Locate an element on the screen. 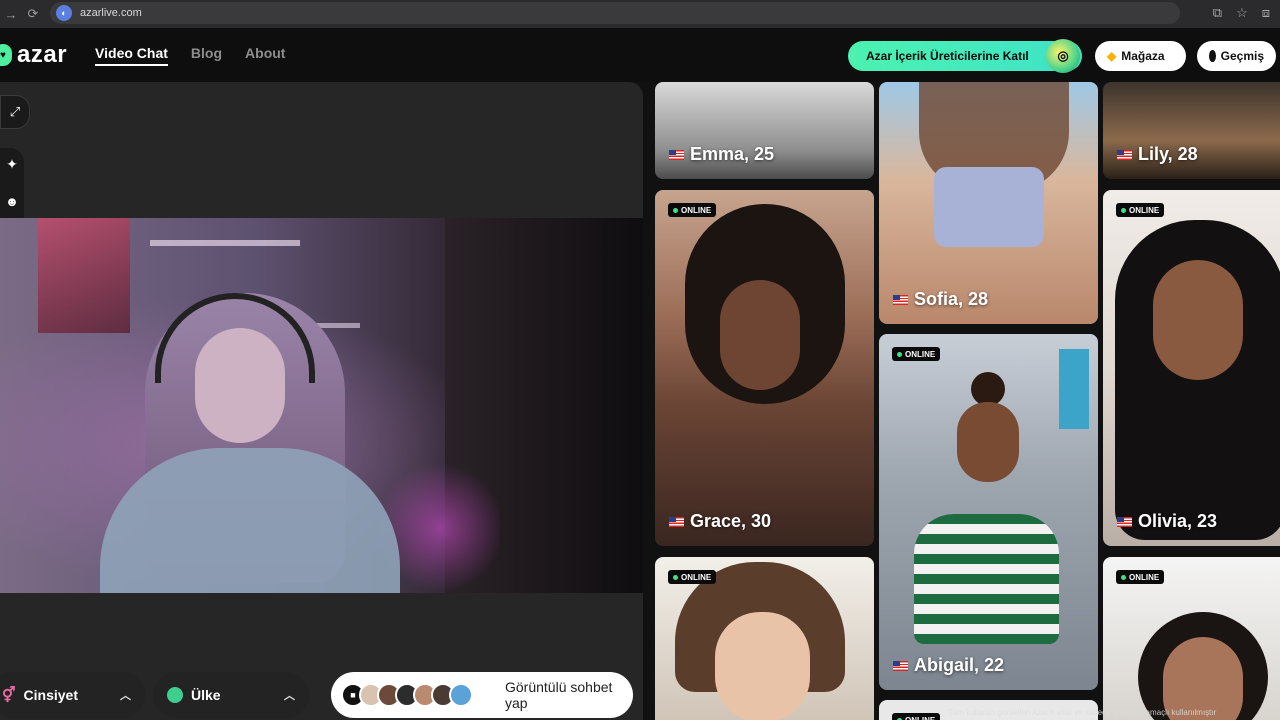 This screenshot has height=720, width=1280. wall-poster is located at coordinates (84, 275).